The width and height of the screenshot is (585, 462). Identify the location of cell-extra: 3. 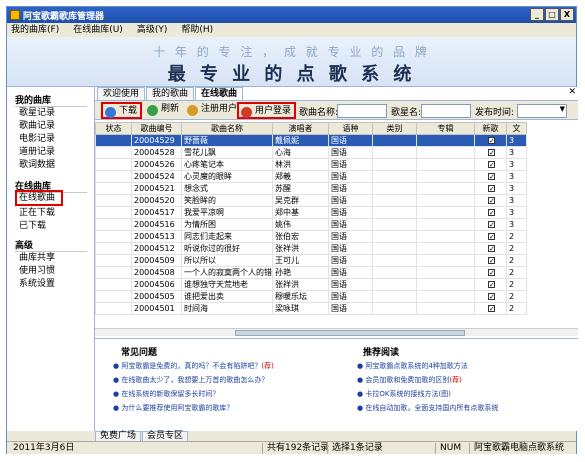
(516, 140).